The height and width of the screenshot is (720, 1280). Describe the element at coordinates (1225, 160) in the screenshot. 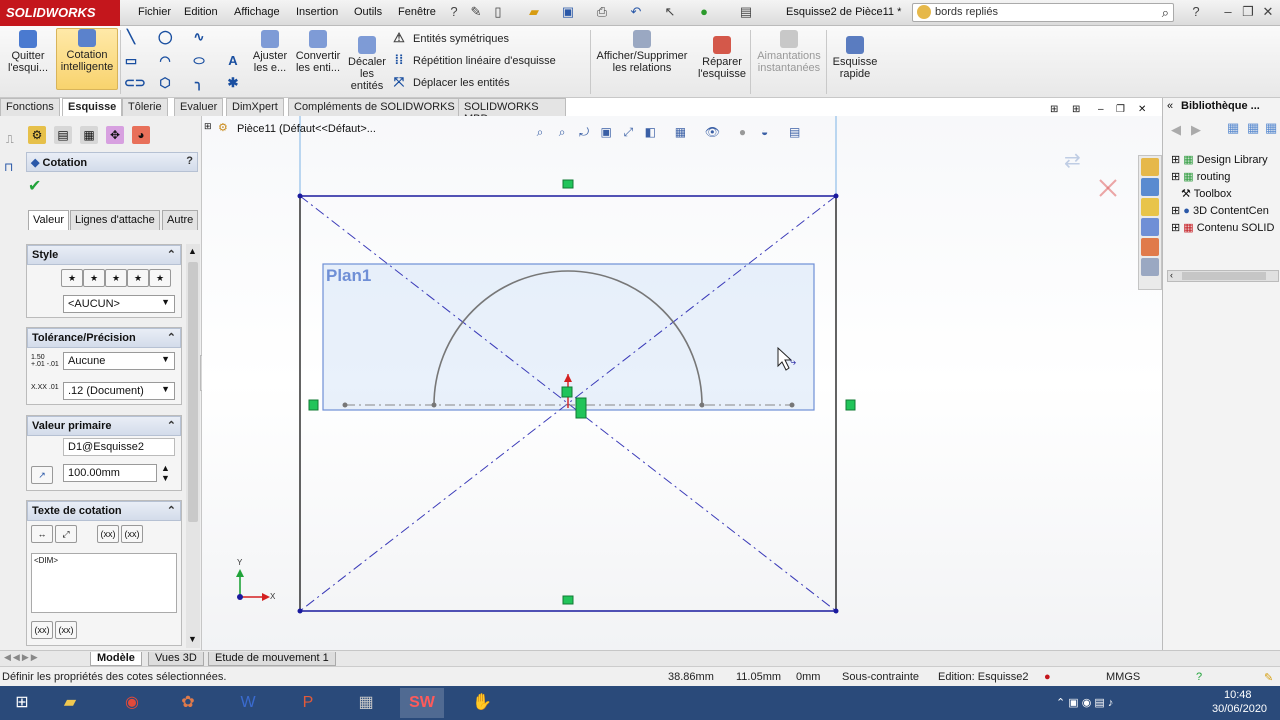

I see `library-item-design-library: ⊞ ▦ Design Library` at that location.